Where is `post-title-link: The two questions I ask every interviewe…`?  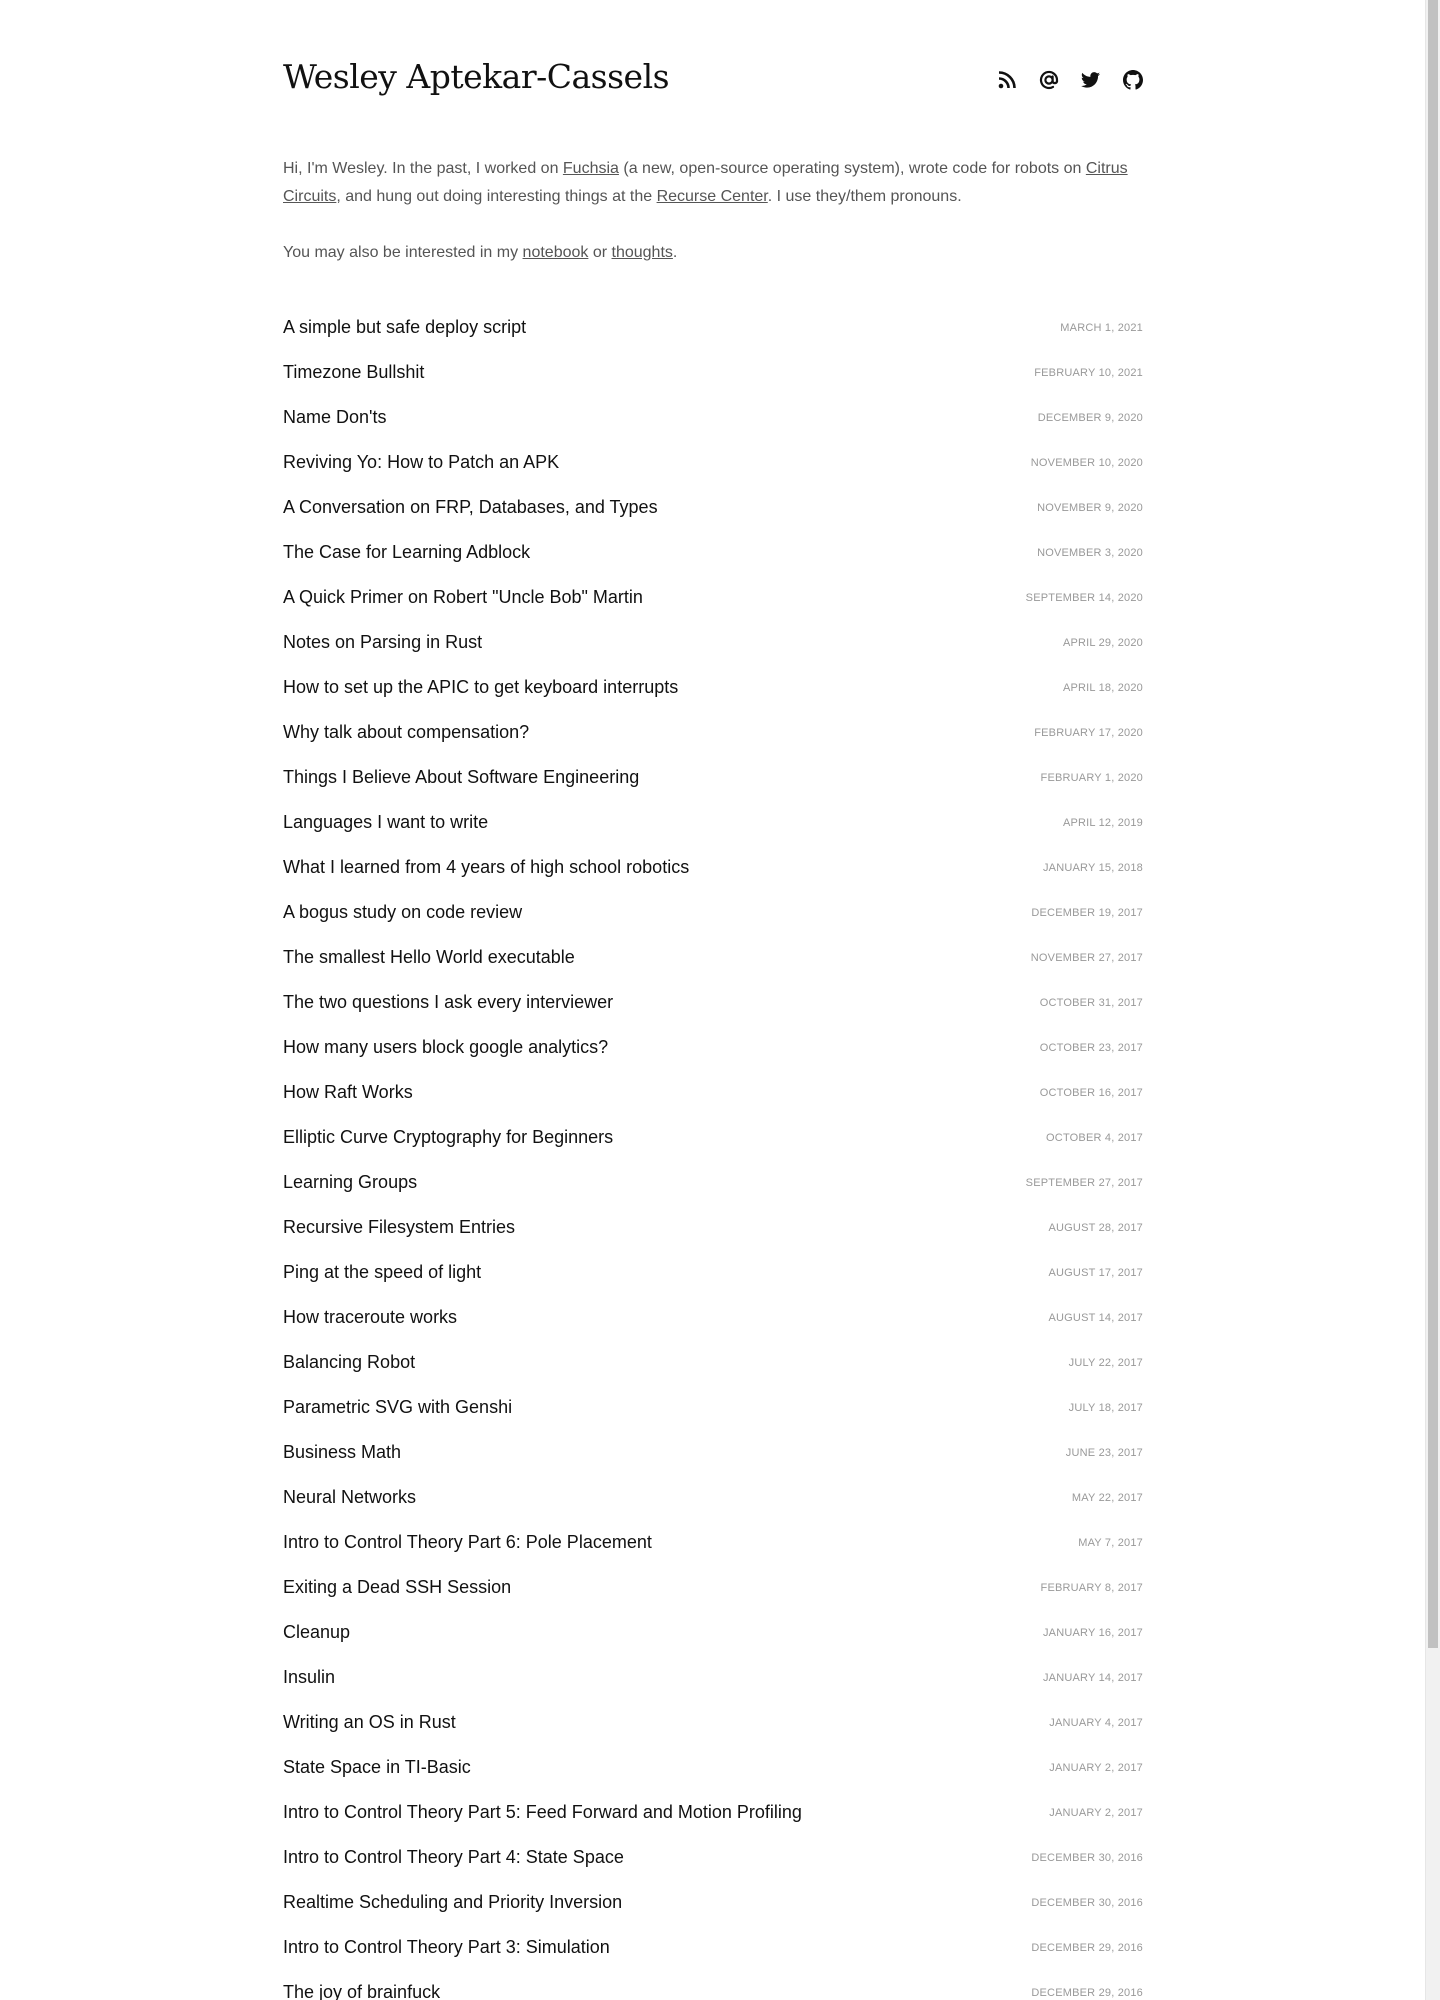
post-title-link: The two questions I ask every interviewe… is located at coordinates (448, 1002).